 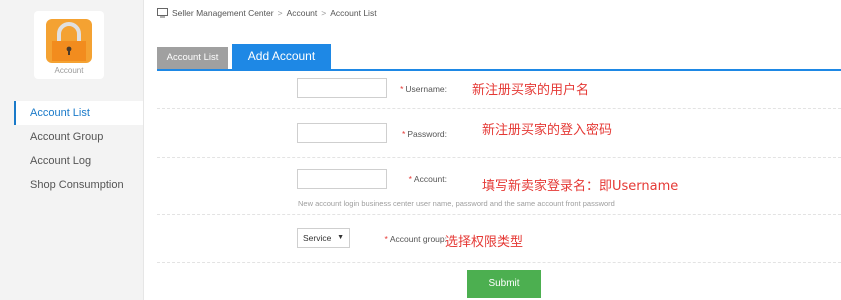 I want to click on account-group-label: * Account group:, so click(x=416, y=239).